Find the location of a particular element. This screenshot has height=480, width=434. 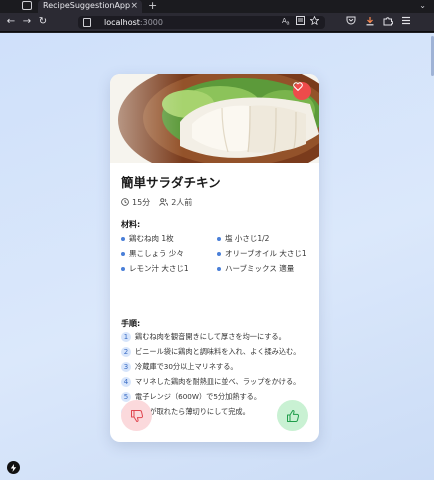

step-item: 3 冷蔵庫で30分以上マリネする。 is located at coordinates (219, 367).